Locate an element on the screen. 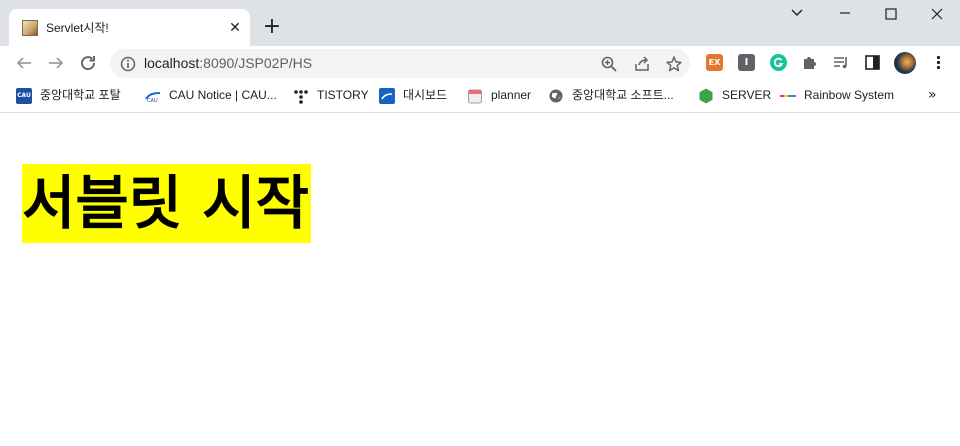 The width and height of the screenshot is (960, 446). url-text: localhost:8090/JSP02P/HS is located at coordinates (228, 63).